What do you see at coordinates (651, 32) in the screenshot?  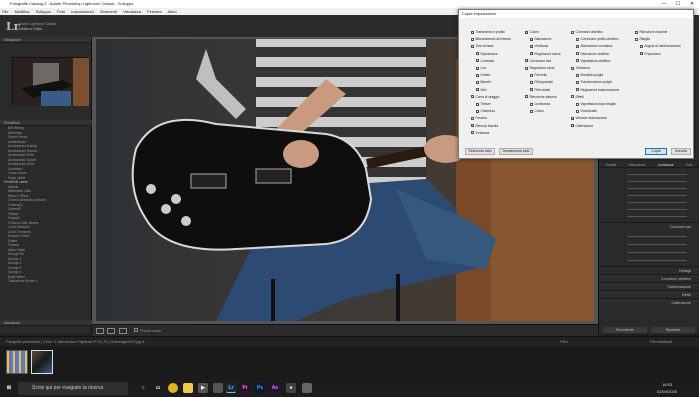 I see `dialog-checkbox: Rimozione macchie` at bounding box center [651, 32].